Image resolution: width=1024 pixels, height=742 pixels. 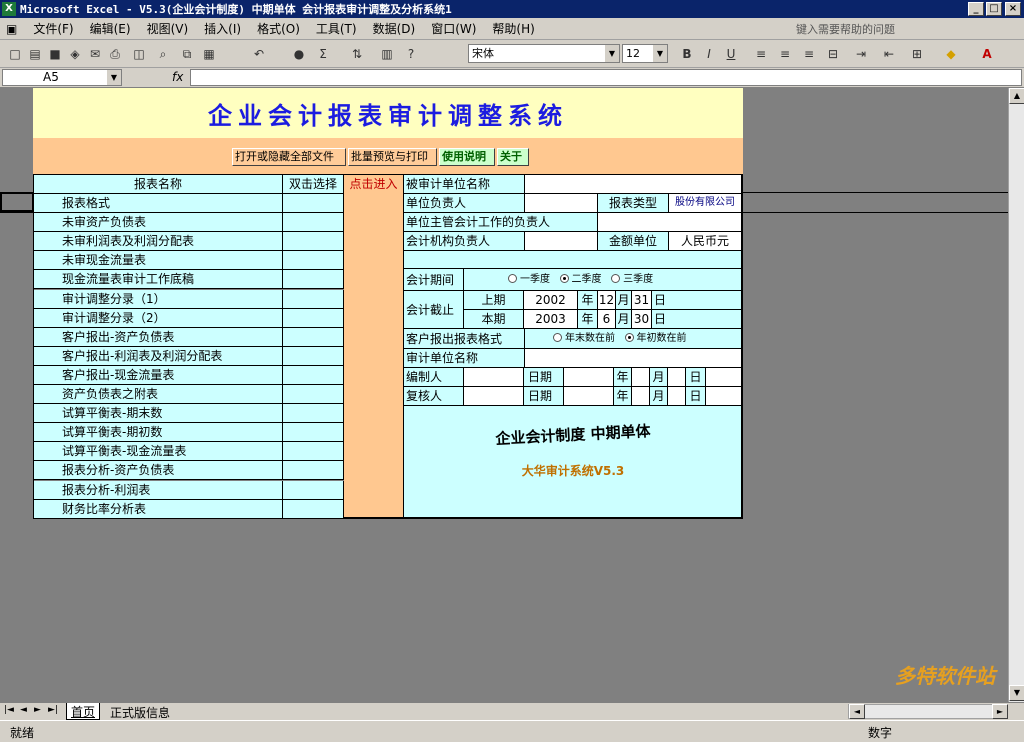 What do you see at coordinates (259, 54) in the screenshot?
I see `undo-icon: ↶` at bounding box center [259, 54].